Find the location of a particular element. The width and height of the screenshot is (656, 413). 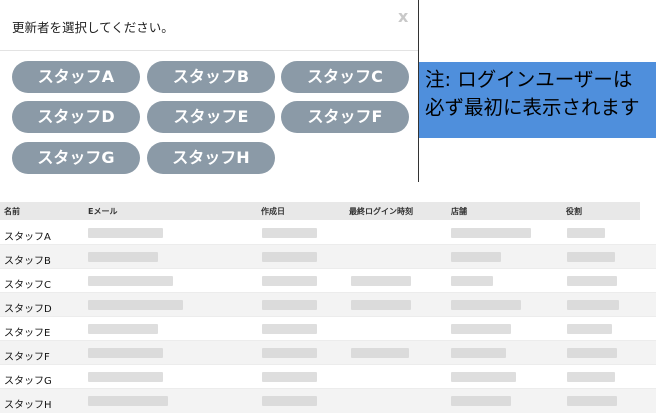

table-row: スタッフC is located at coordinates (328, 281).